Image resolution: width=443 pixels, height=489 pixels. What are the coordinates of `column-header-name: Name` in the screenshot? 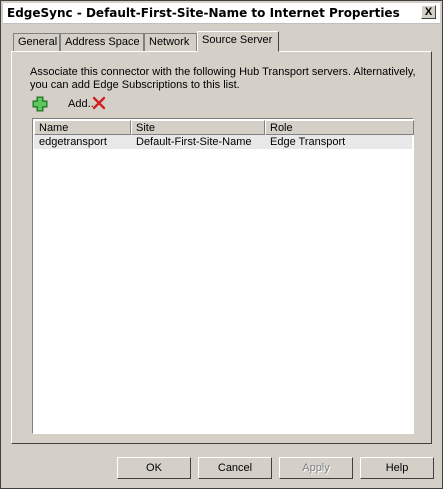 It's located at (82, 127).